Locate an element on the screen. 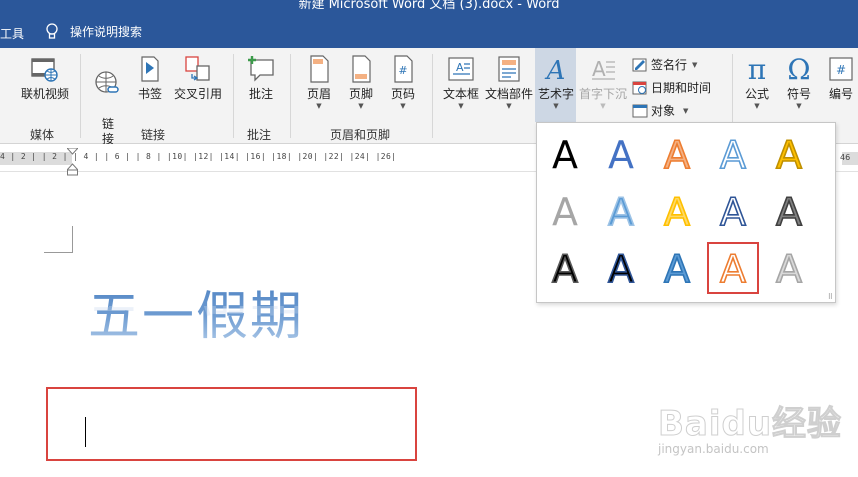 This screenshot has width=858, height=477. svg-text: Ω is located at coordinates (798, 69).